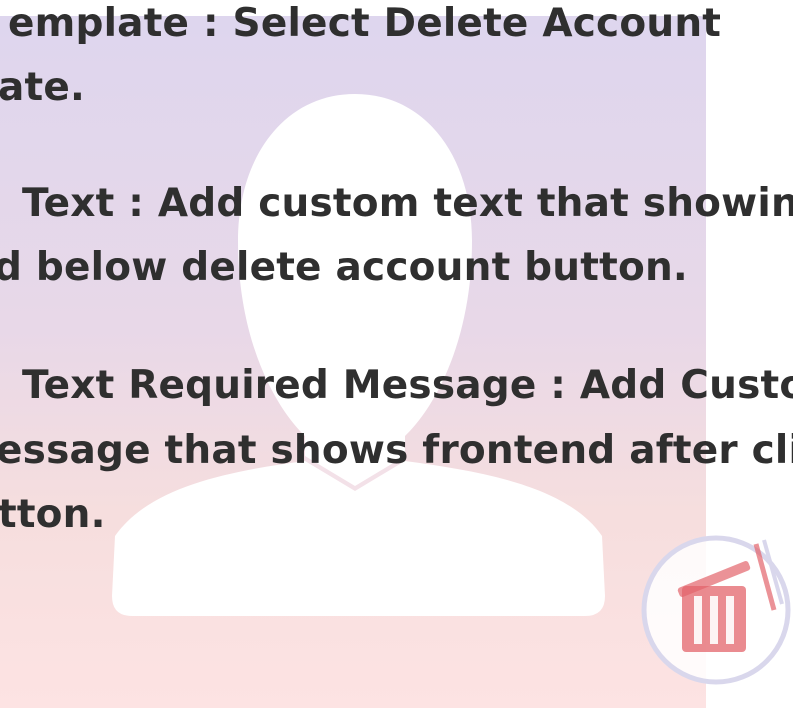  What do you see at coordinates (716, 610) in the screenshot?
I see `trash-can-icon` at bounding box center [716, 610].